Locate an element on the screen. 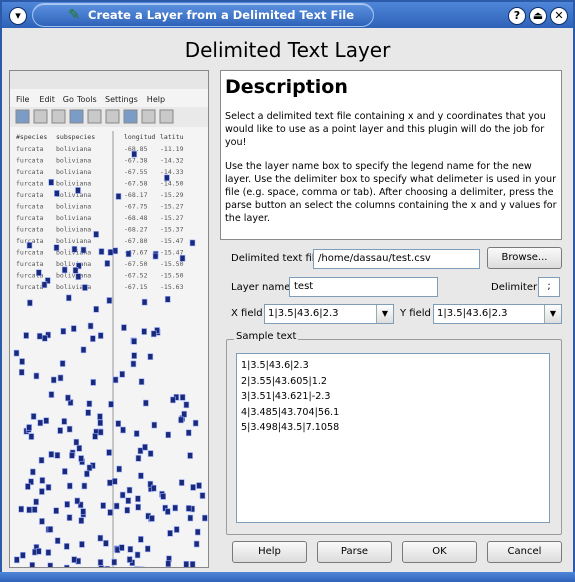 Image resolution: width=575 pixels, height=582 pixels. preview-cell: -15.63 is located at coordinates (172, 287).